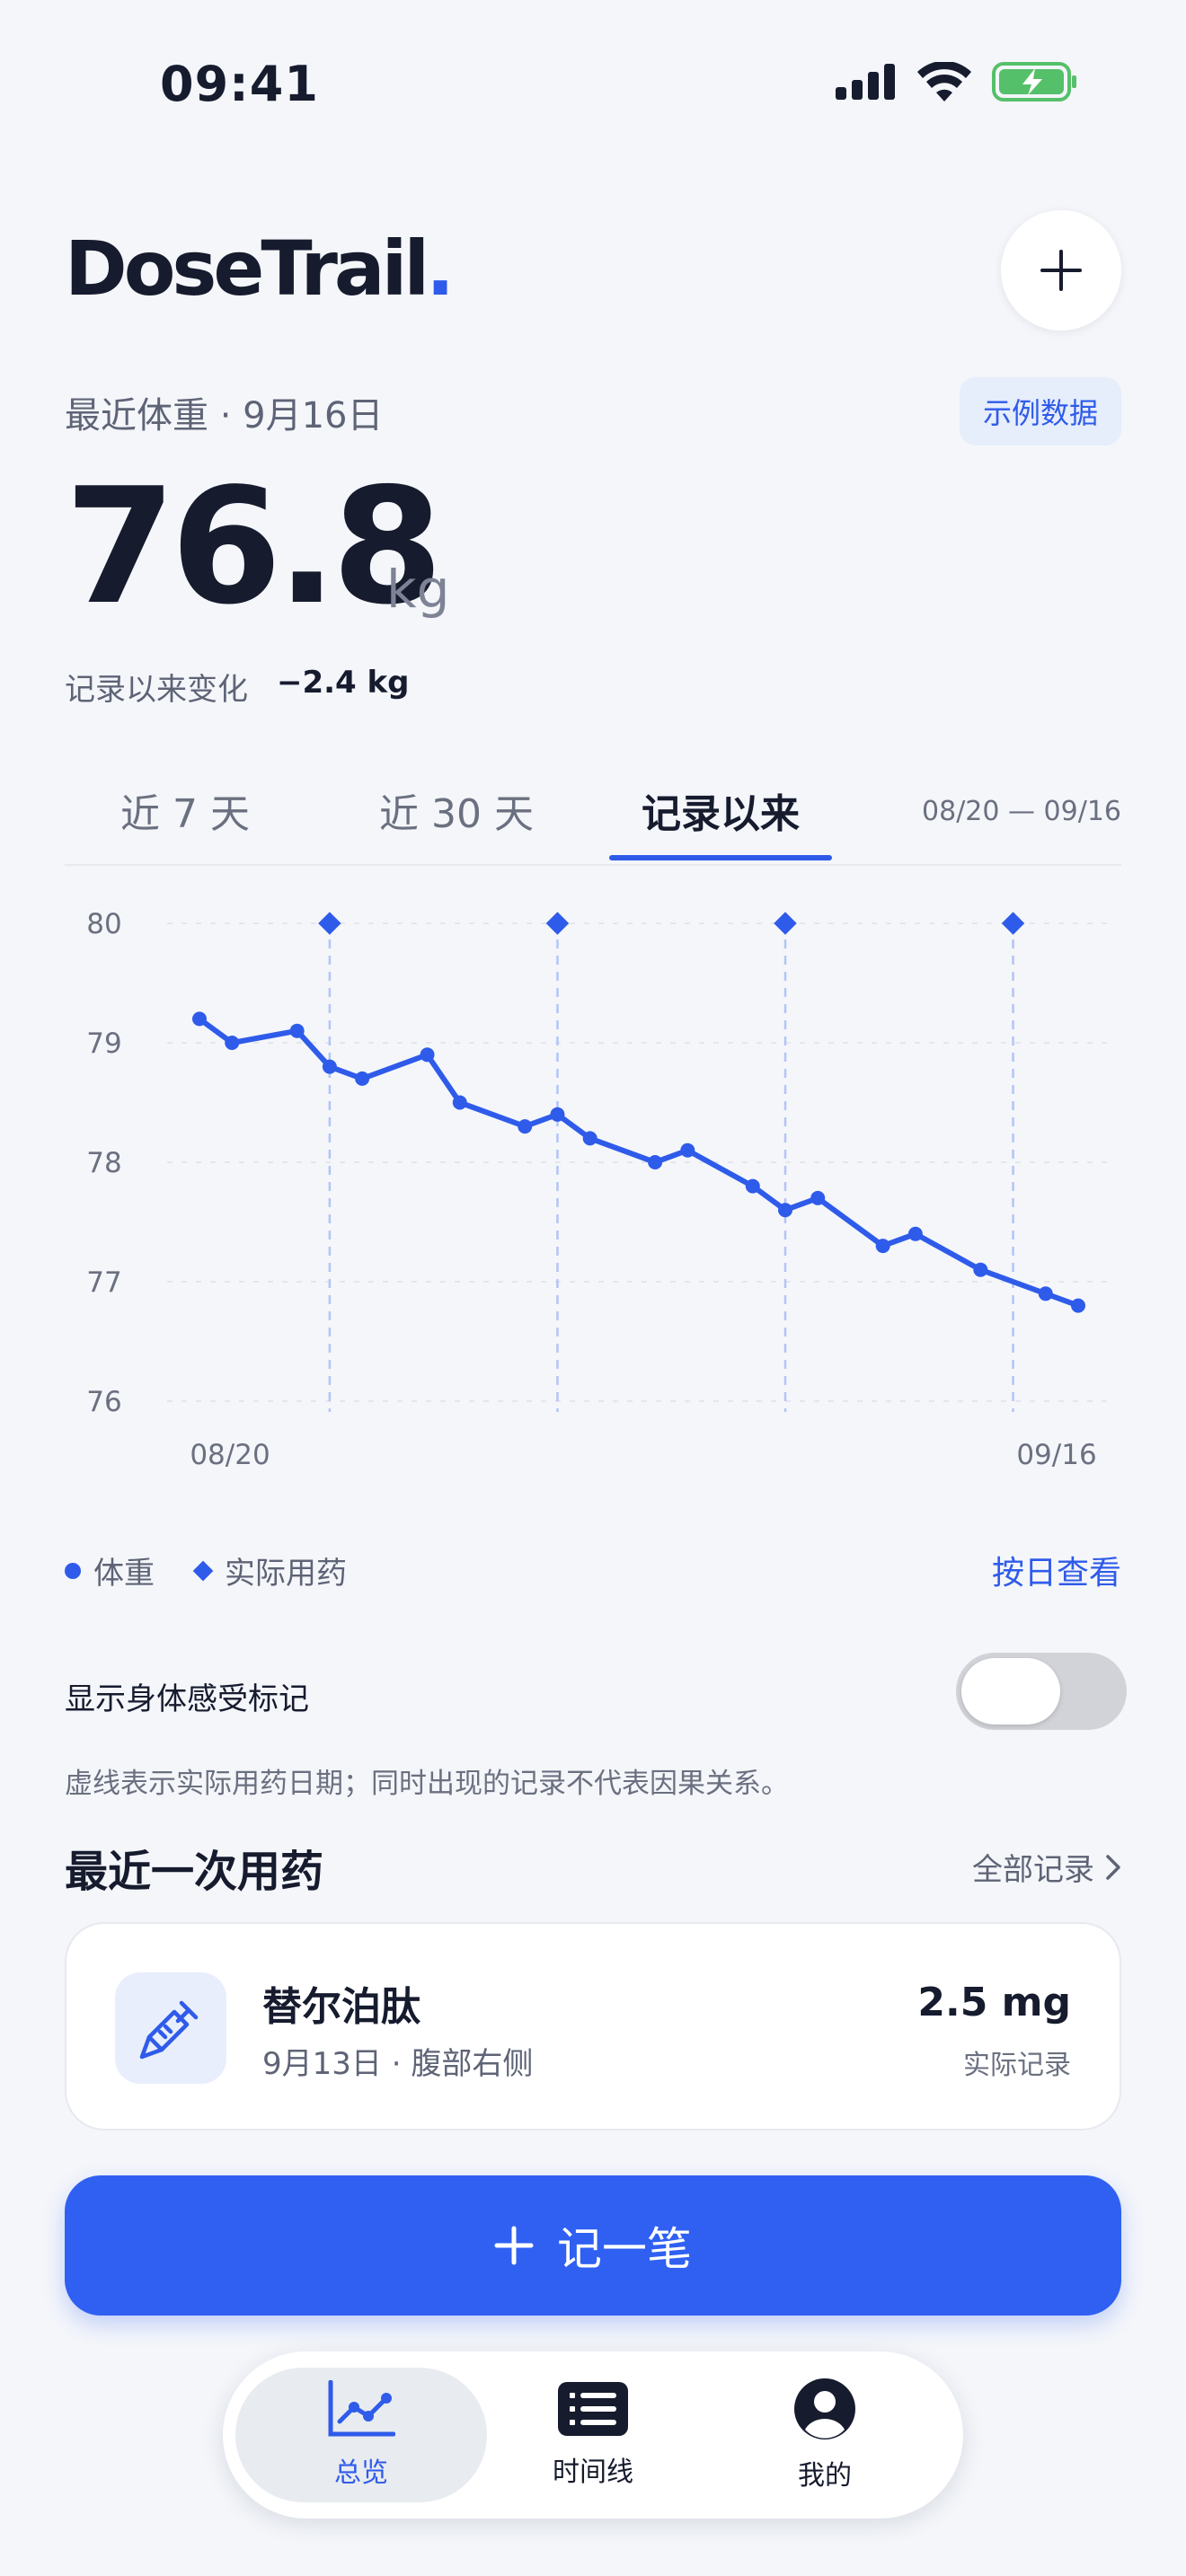 The width and height of the screenshot is (1186, 2576). Describe the element at coordinates (427, 1784) in the screenshot. I see `chart-note: 虚线表示实际用药日期；同时出现的记录不代表因果关系。` at that location.